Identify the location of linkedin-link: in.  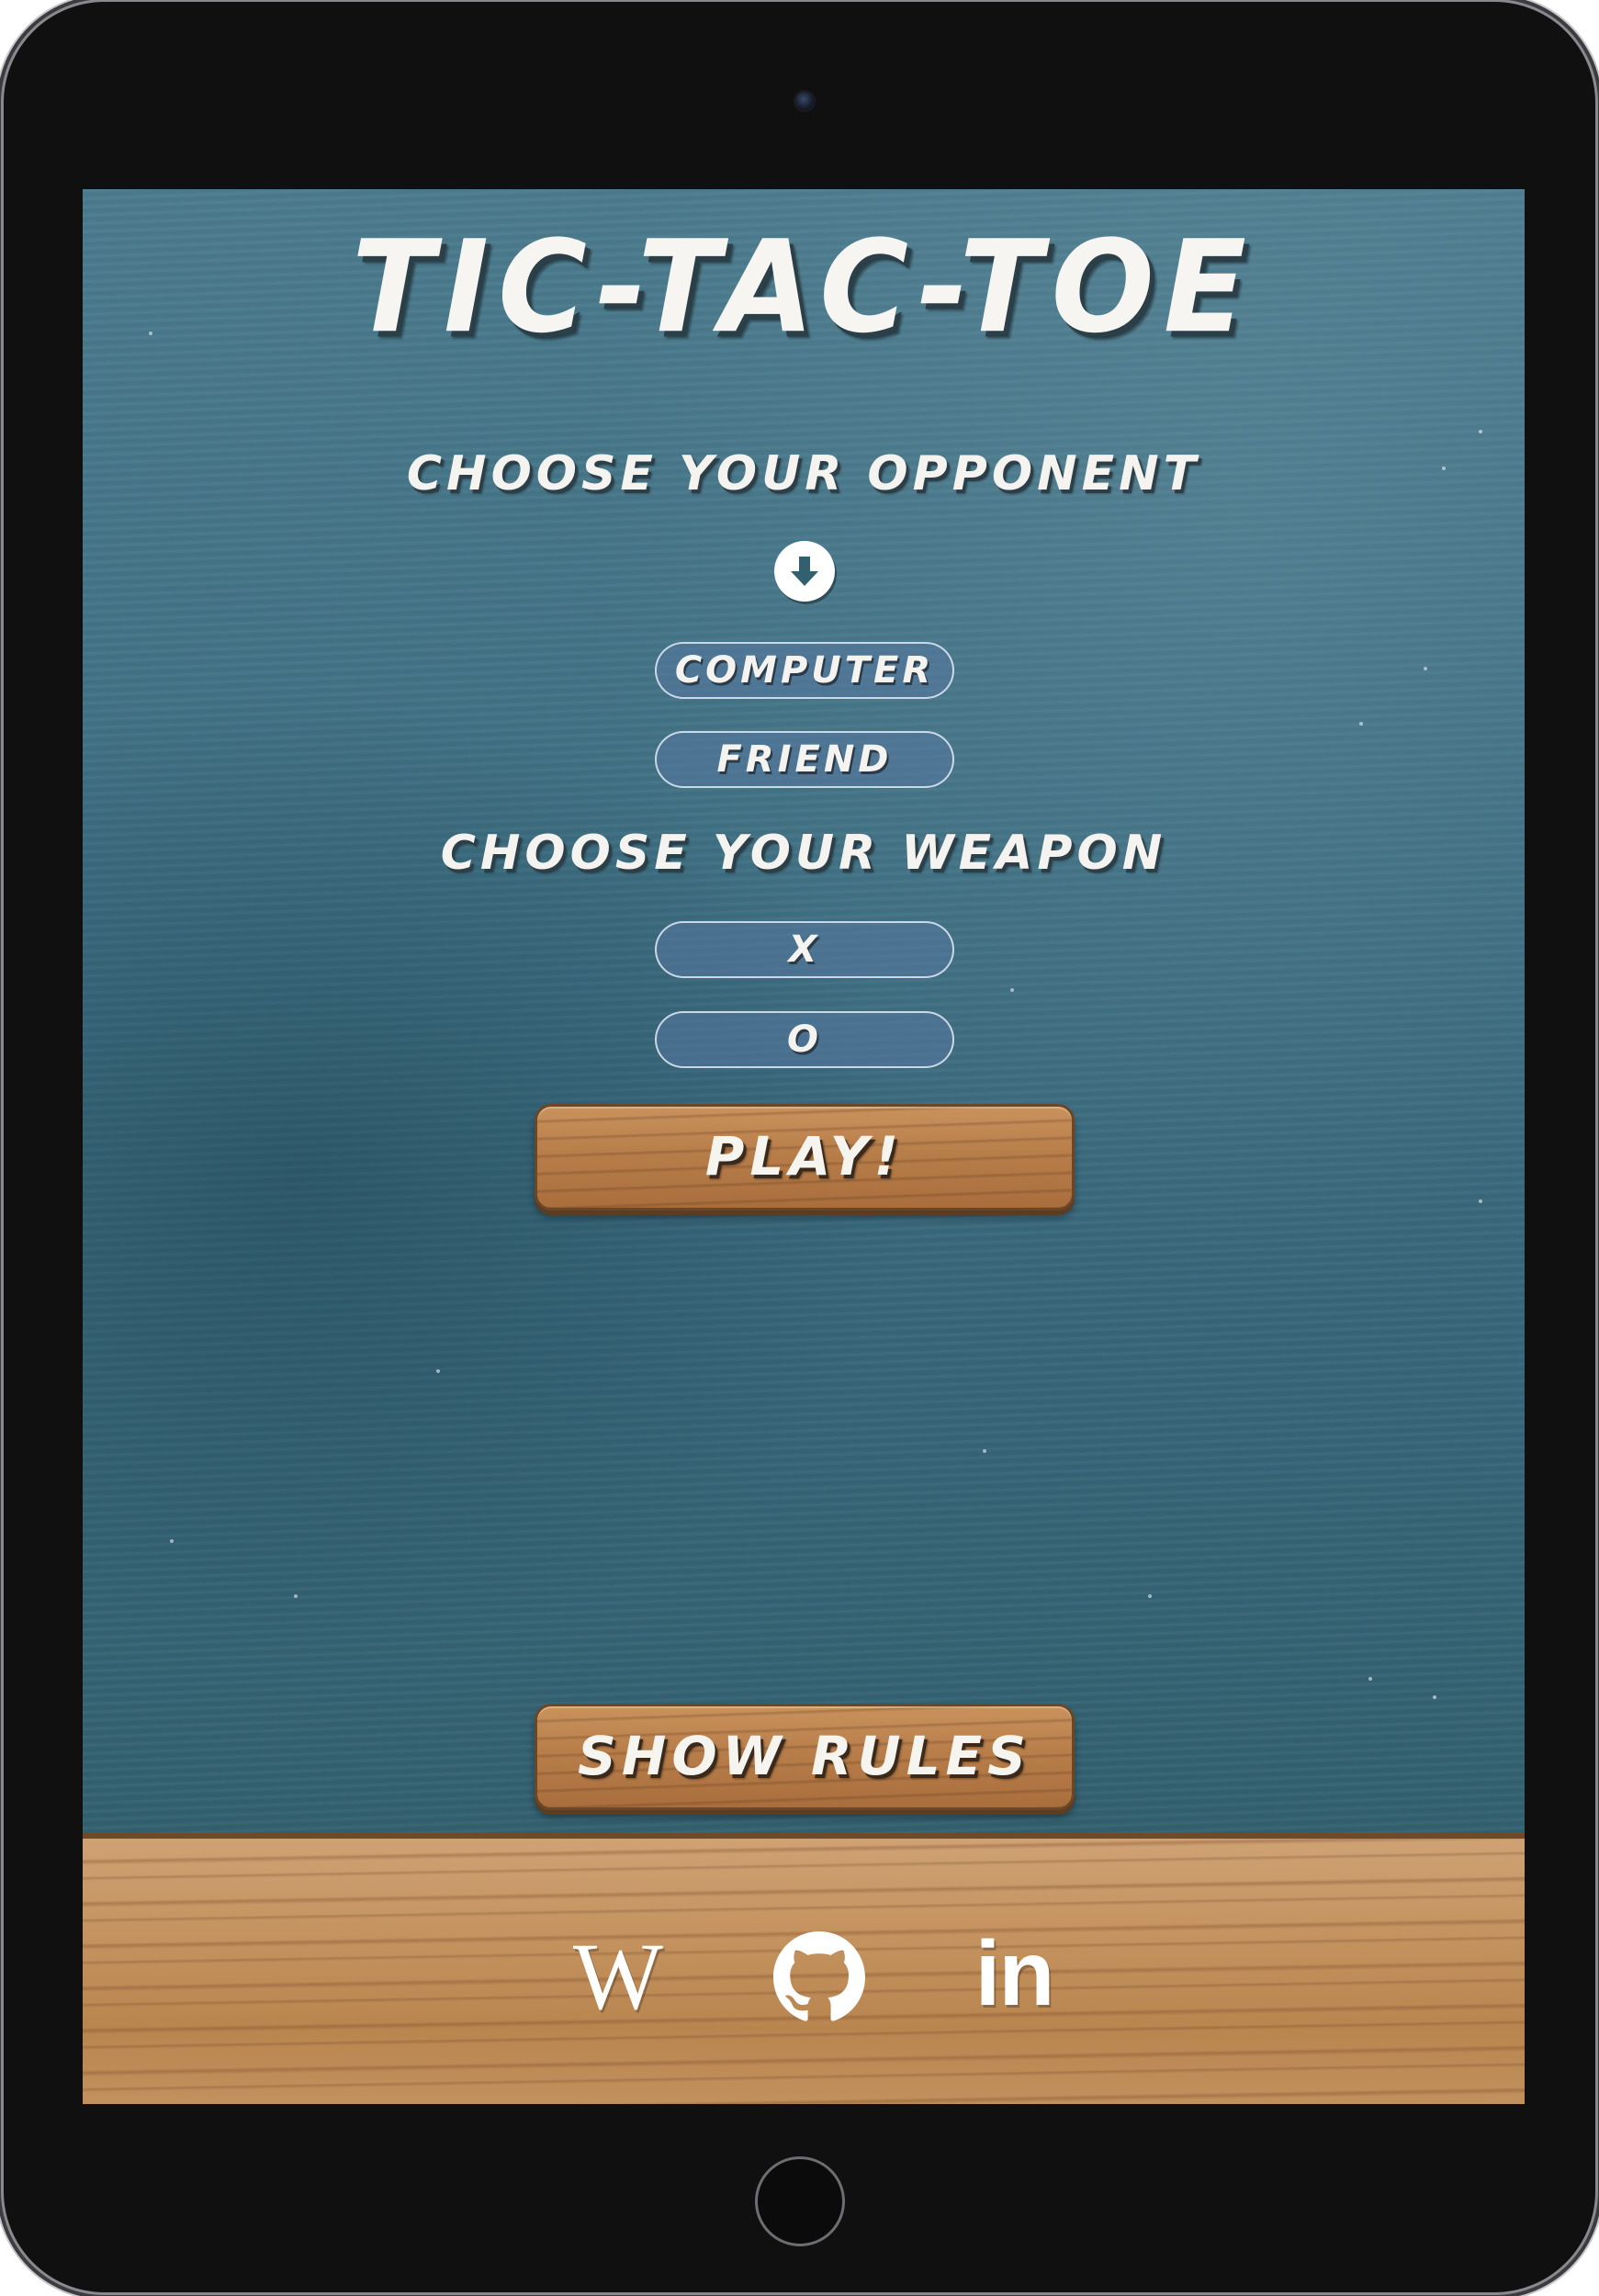
(1014, 1974).